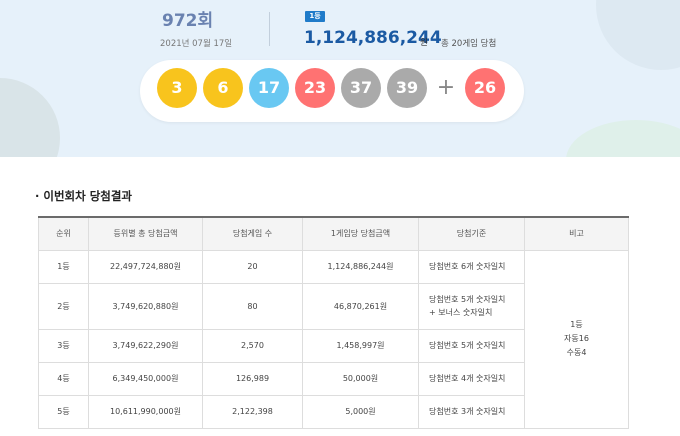 The width and height of the screenshot is (680, 436). I want to click on per-game-prize-cell: 5,000원, so click(360, 411).